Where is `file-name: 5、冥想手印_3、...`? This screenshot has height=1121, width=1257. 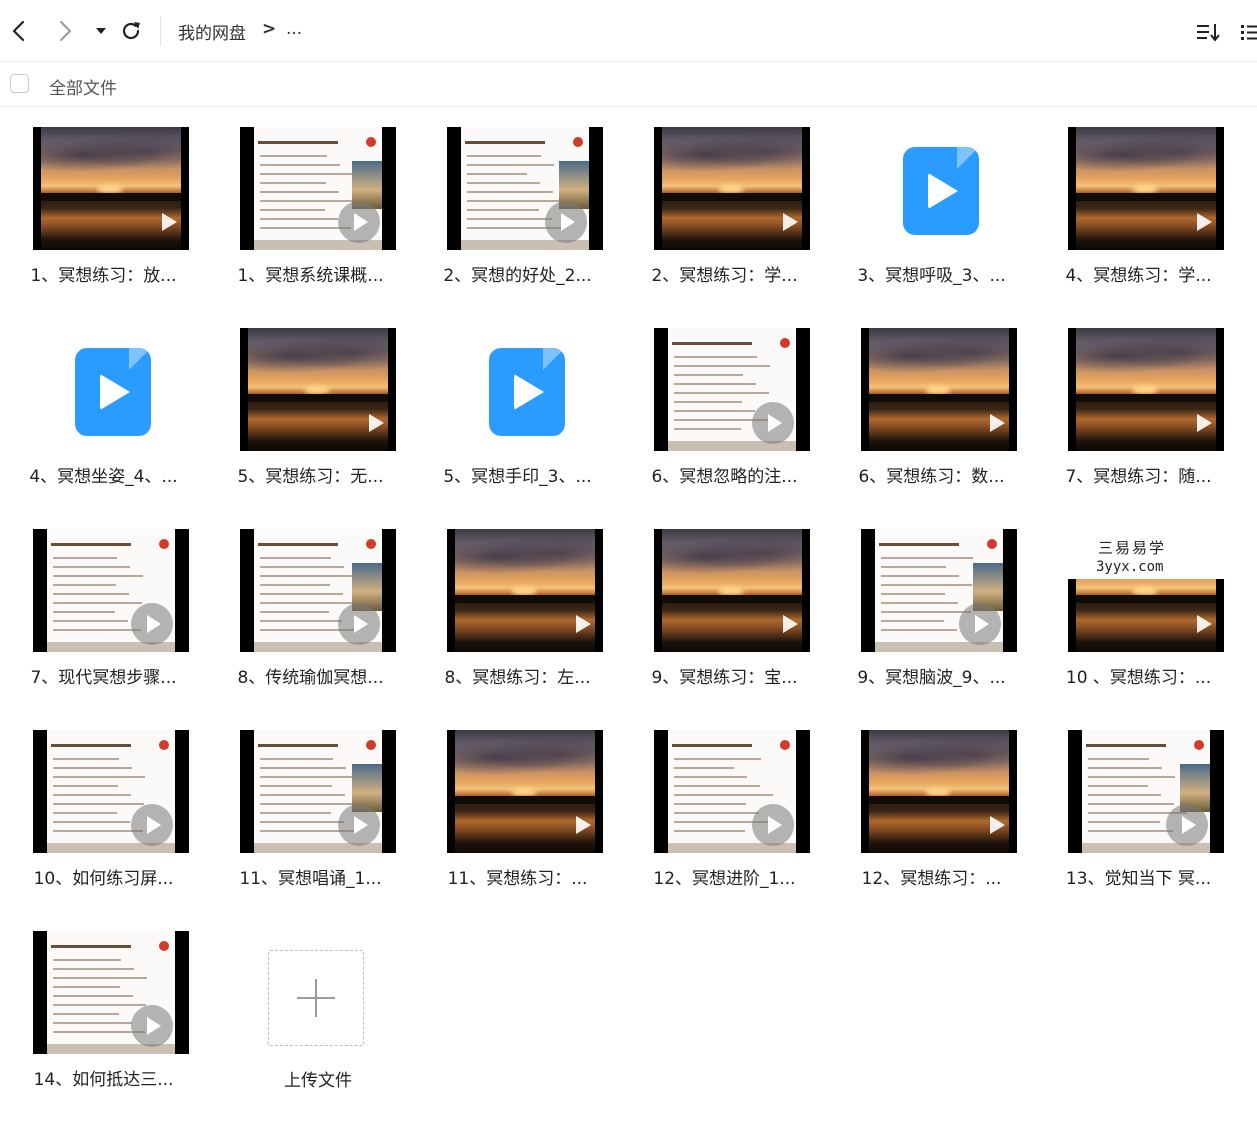 file-name: 5、冥想手印_3、... is located at coordinates (517, 477).